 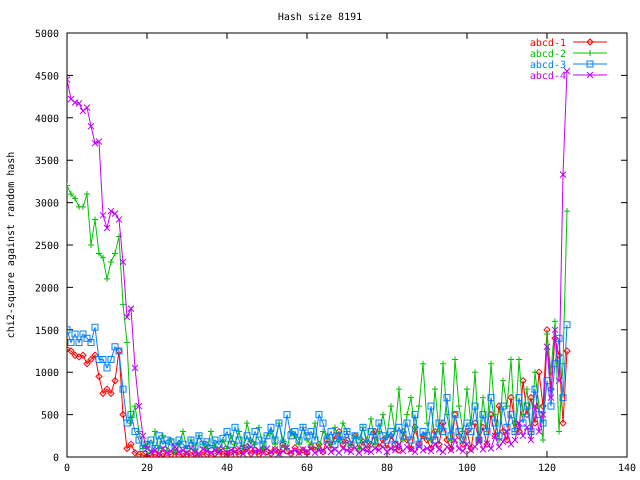 I want to click on y-tick-label: 3000, so click(x=46, y=204).